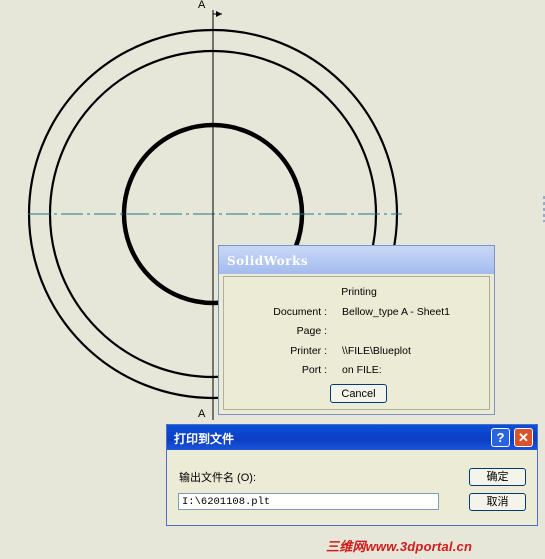 This screenshot has width=545, height=559. Describe the element at coordinates (308, 351) in the screenshot. I see `info-key: Printer :` at that location.